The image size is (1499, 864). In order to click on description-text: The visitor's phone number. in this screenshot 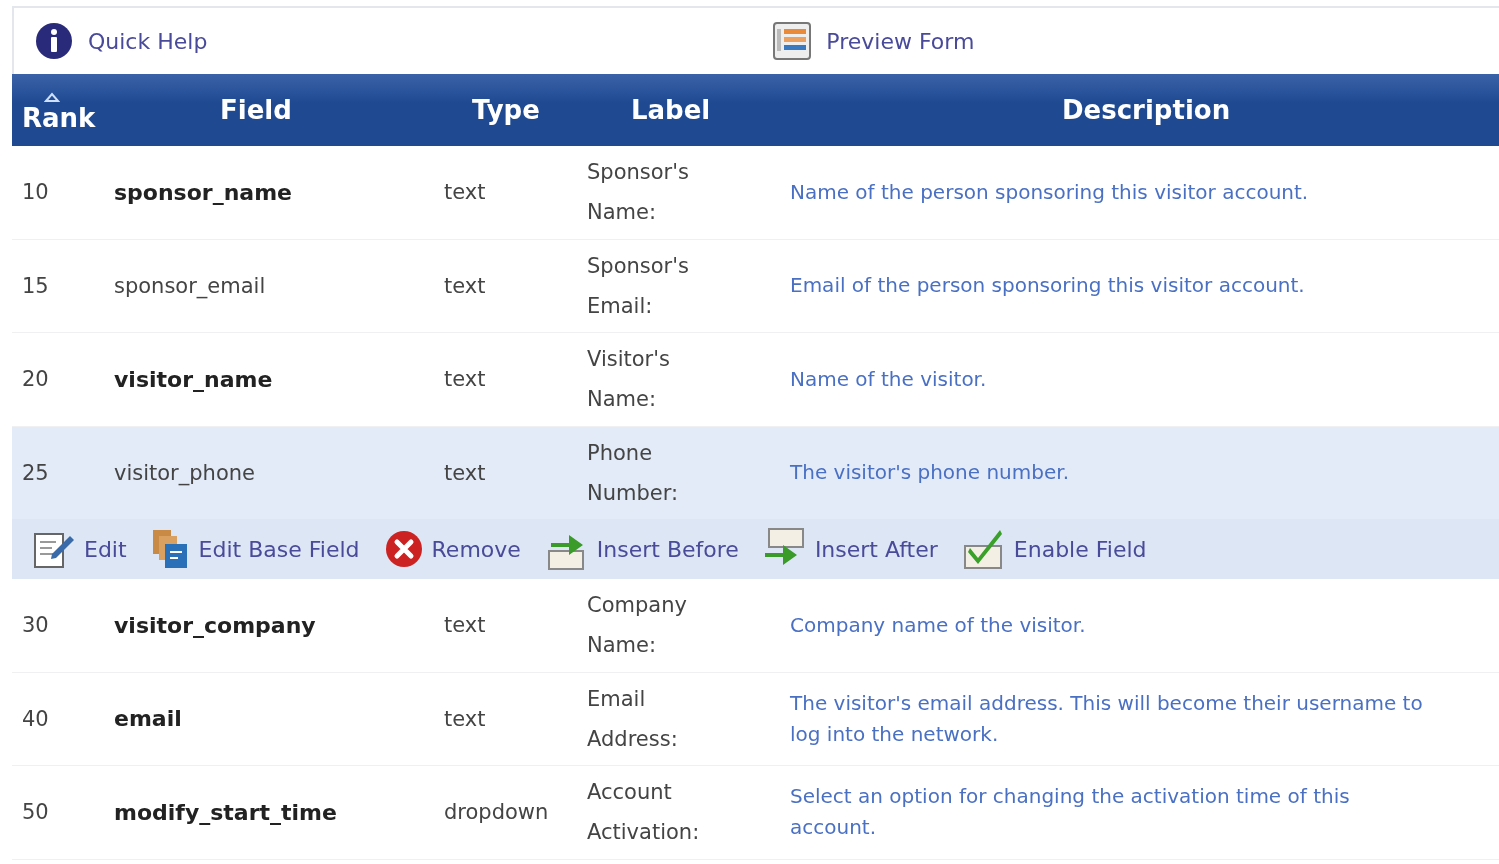, I will do `click(930, 473)`.